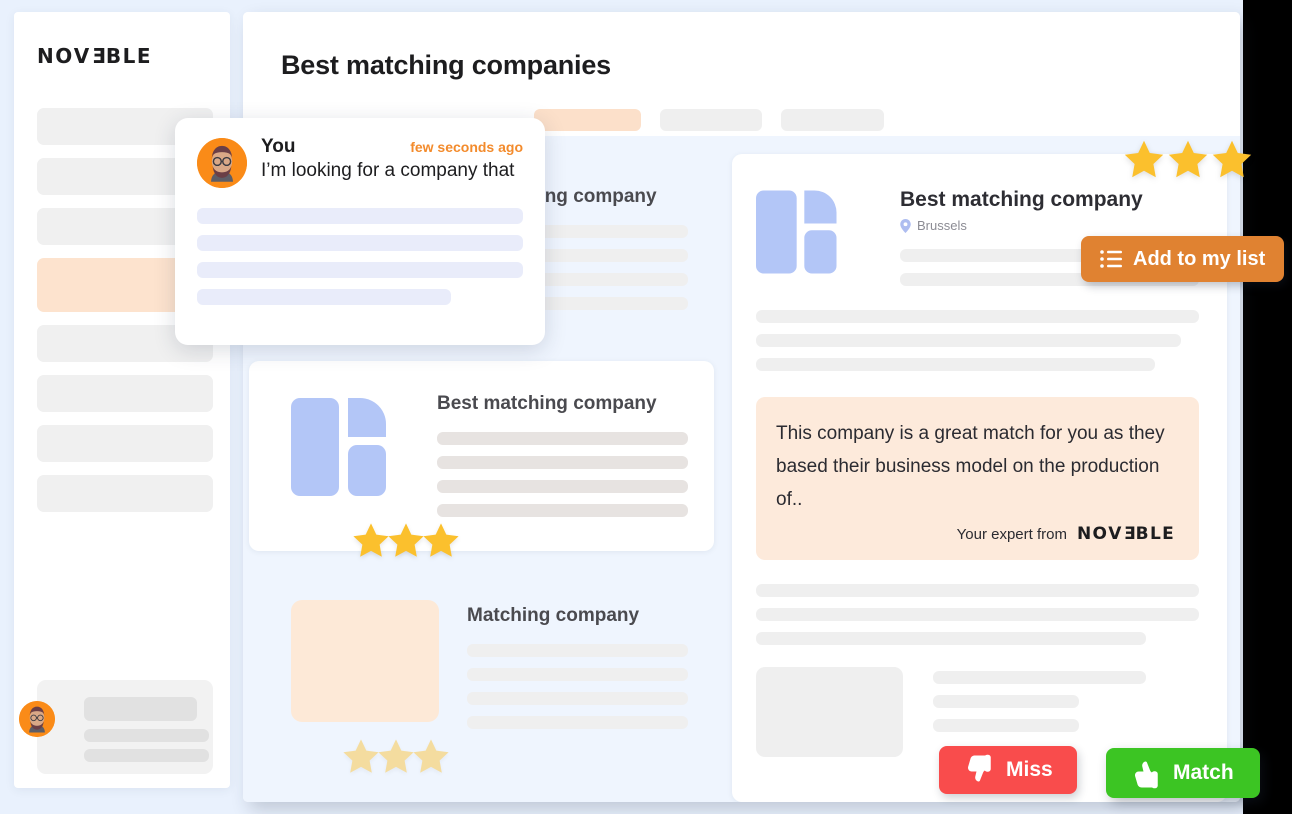 The height and width of the screenshot is (814, 1292). I want to click on detail-skeleton-block-bottom, so click(977, 614).